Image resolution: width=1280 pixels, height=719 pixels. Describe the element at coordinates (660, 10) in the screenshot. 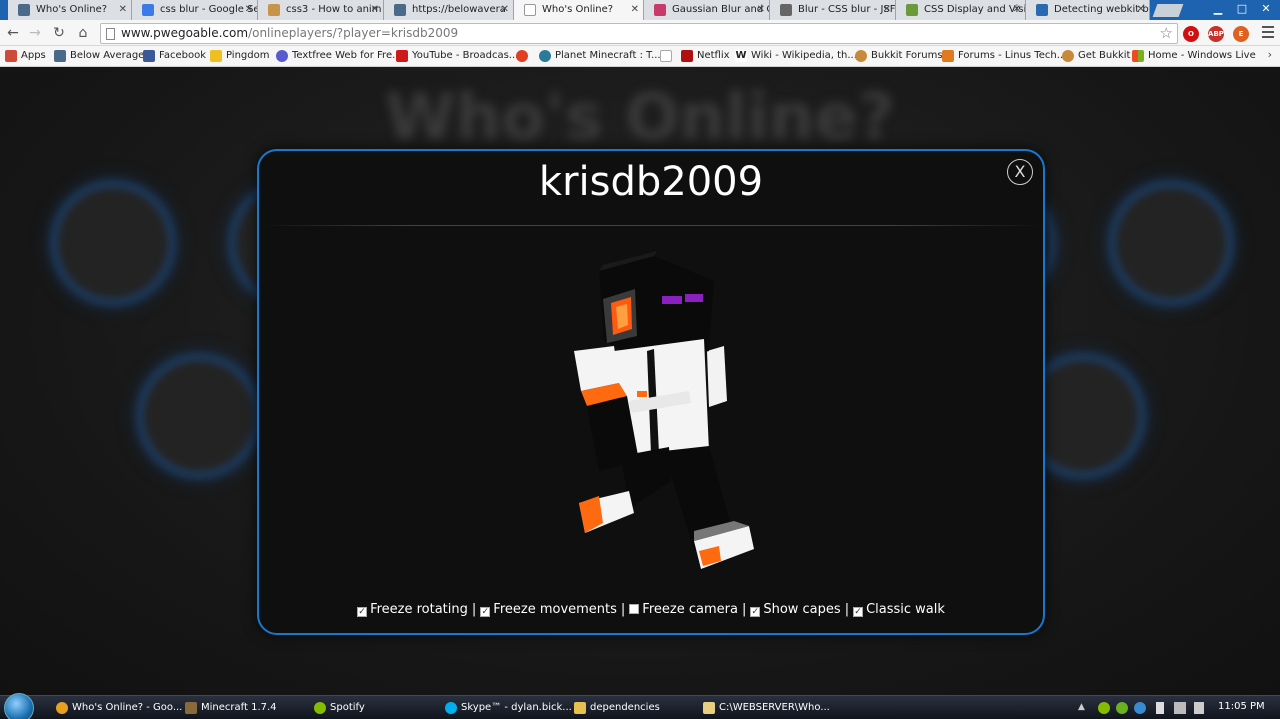

I see `pinterest-icon` at that location.